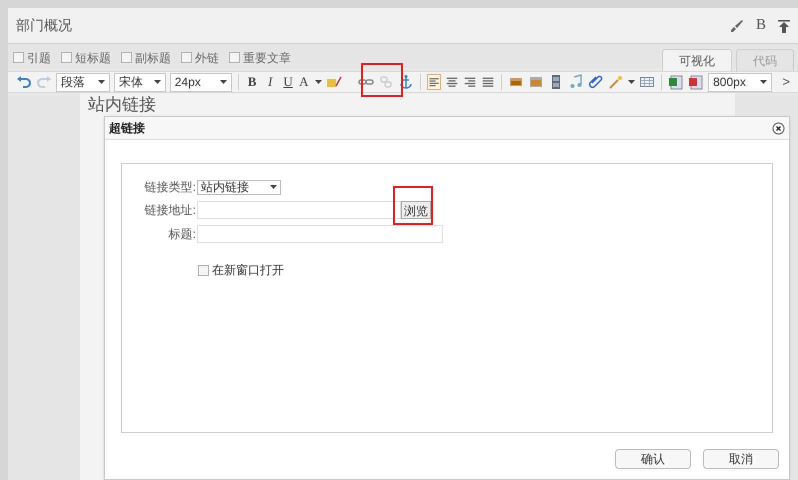  I want to click on table-icon, so click(647, 82).